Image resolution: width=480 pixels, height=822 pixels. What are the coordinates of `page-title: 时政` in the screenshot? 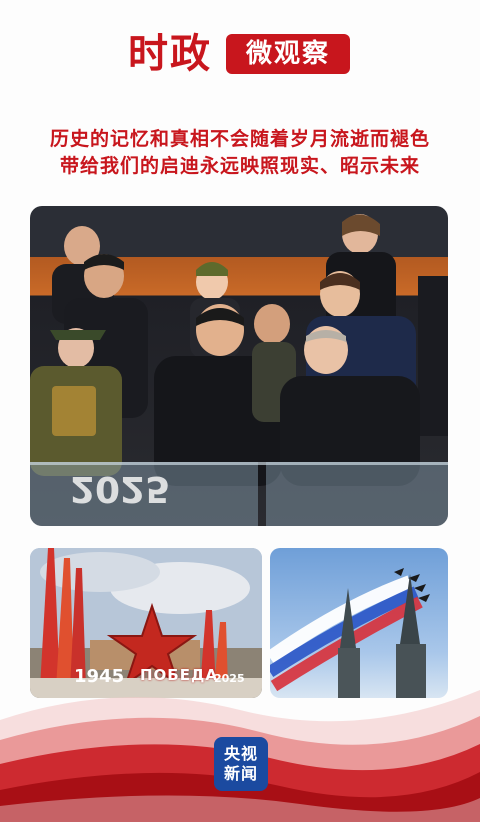 It's located at (170, 53).